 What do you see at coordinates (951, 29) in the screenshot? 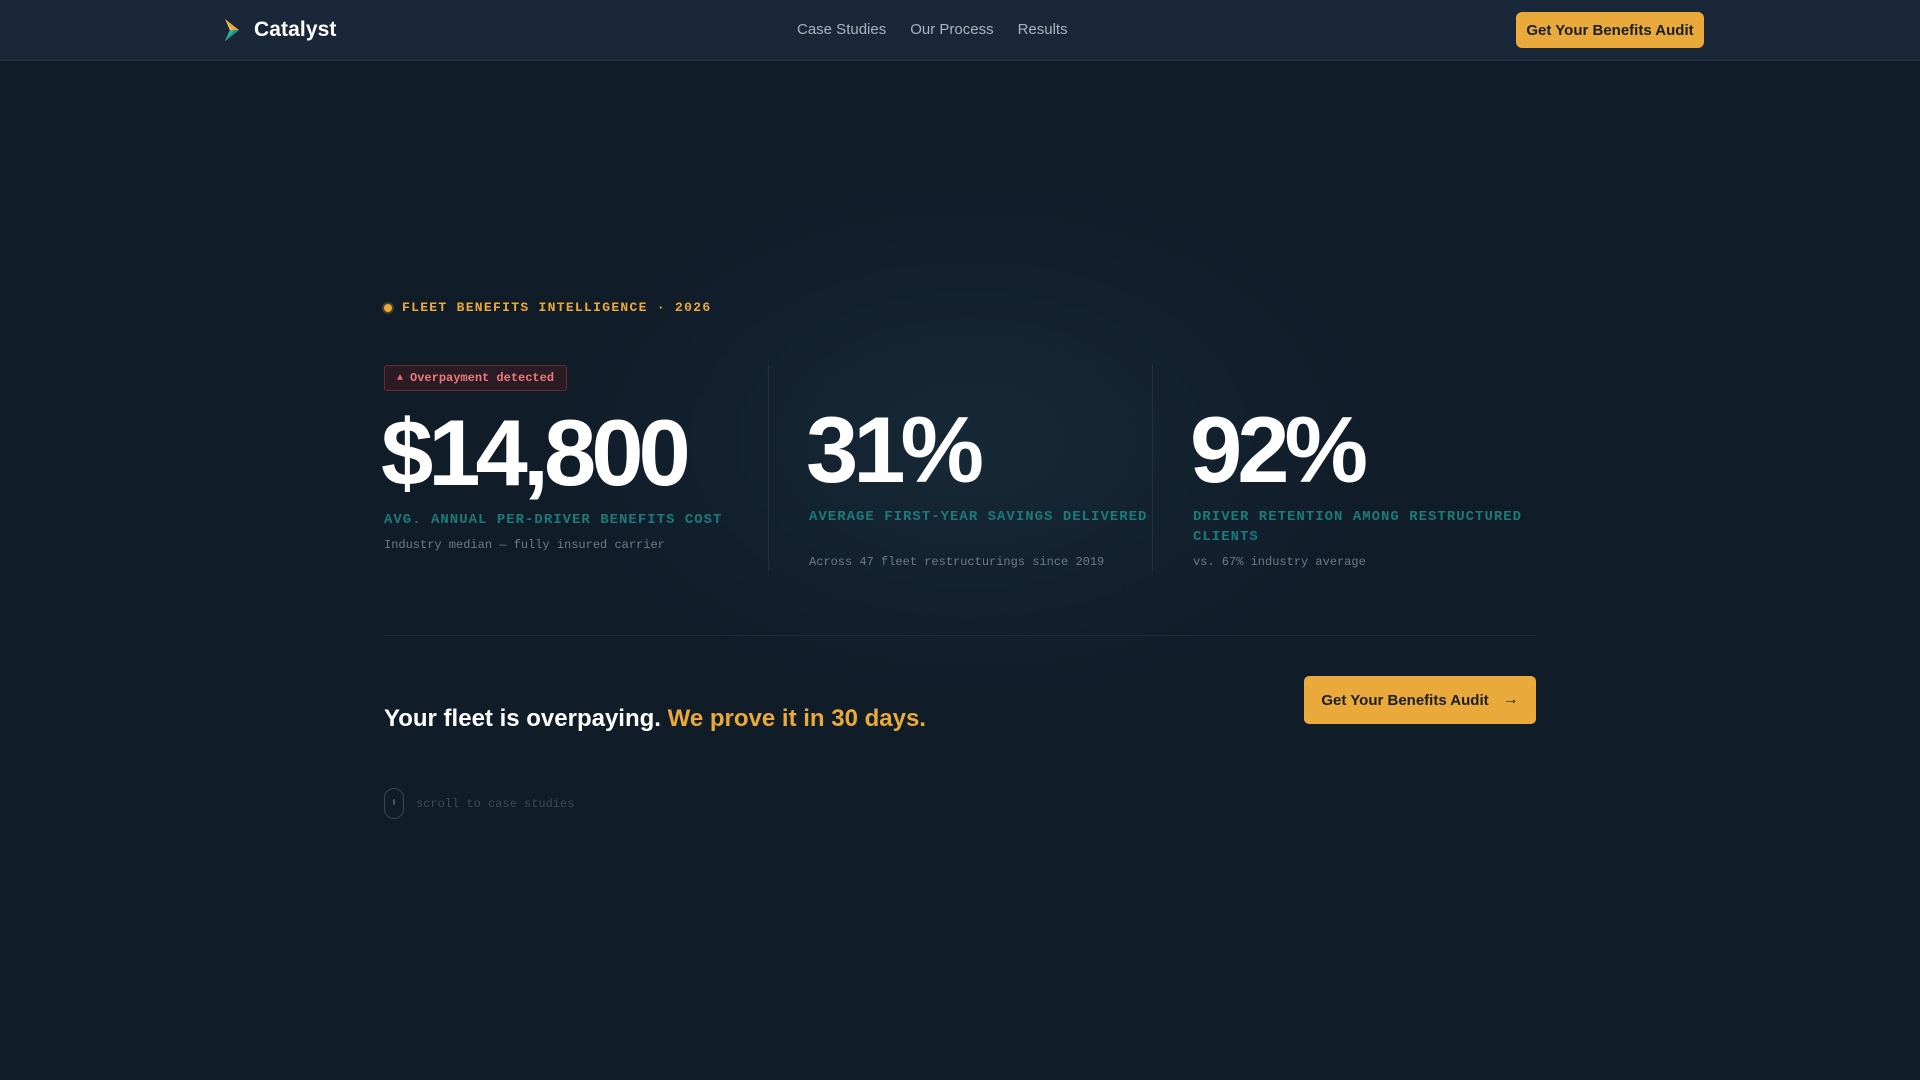
I see `nav-link-our-process: Our Process` at bounding box center [951, 29].